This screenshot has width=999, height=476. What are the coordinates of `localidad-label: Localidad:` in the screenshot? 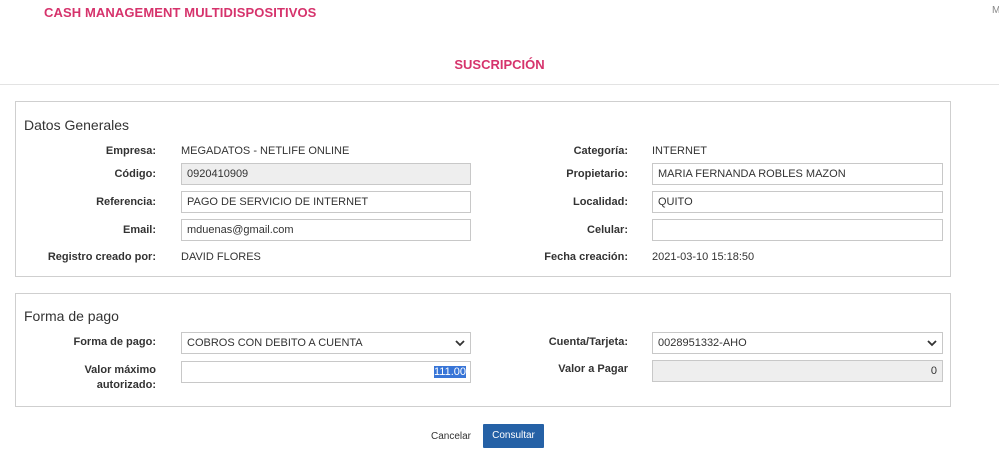 It's located at (600, 202).